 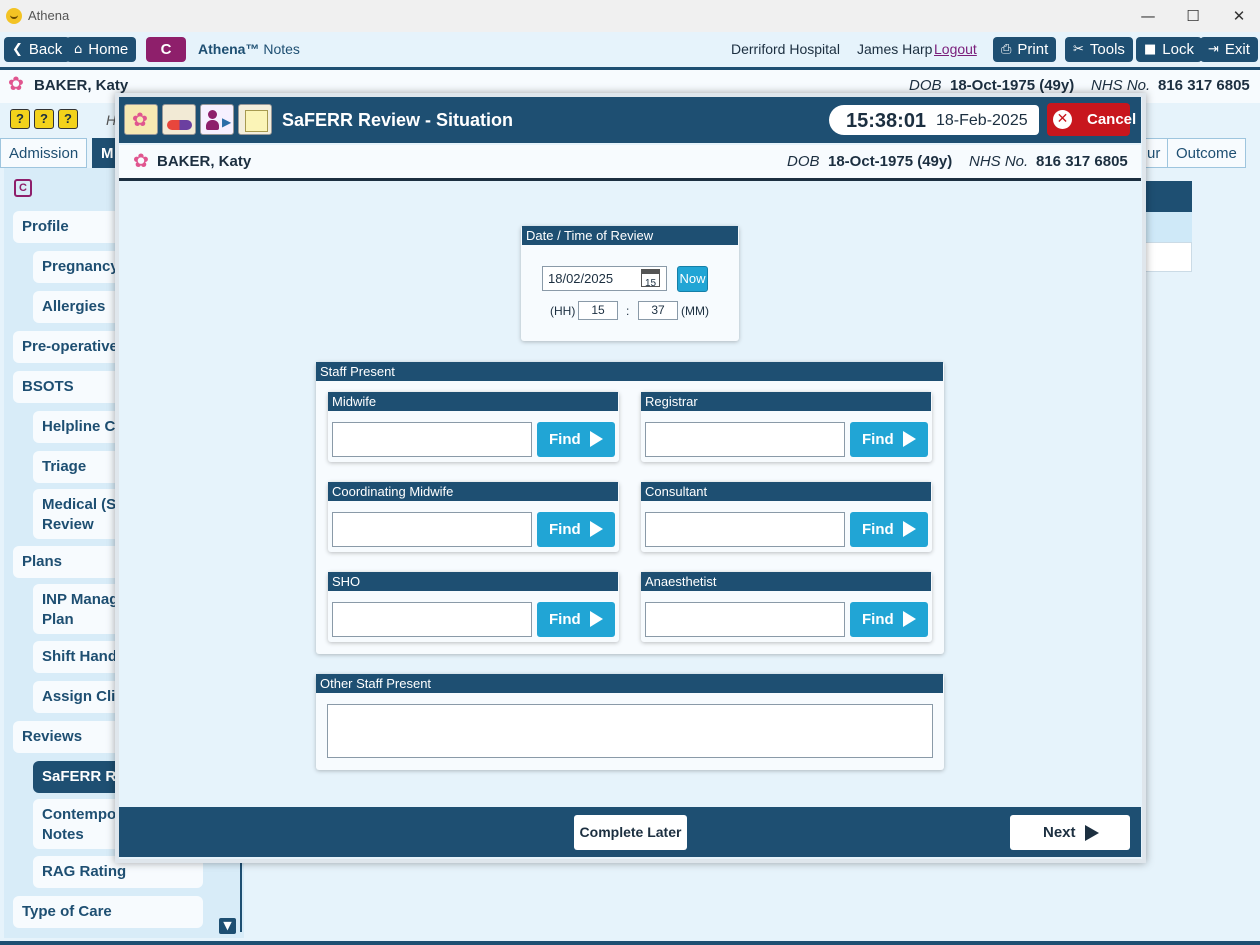 I want to click on tools-label: Tools, so click(x=1107, y=49).